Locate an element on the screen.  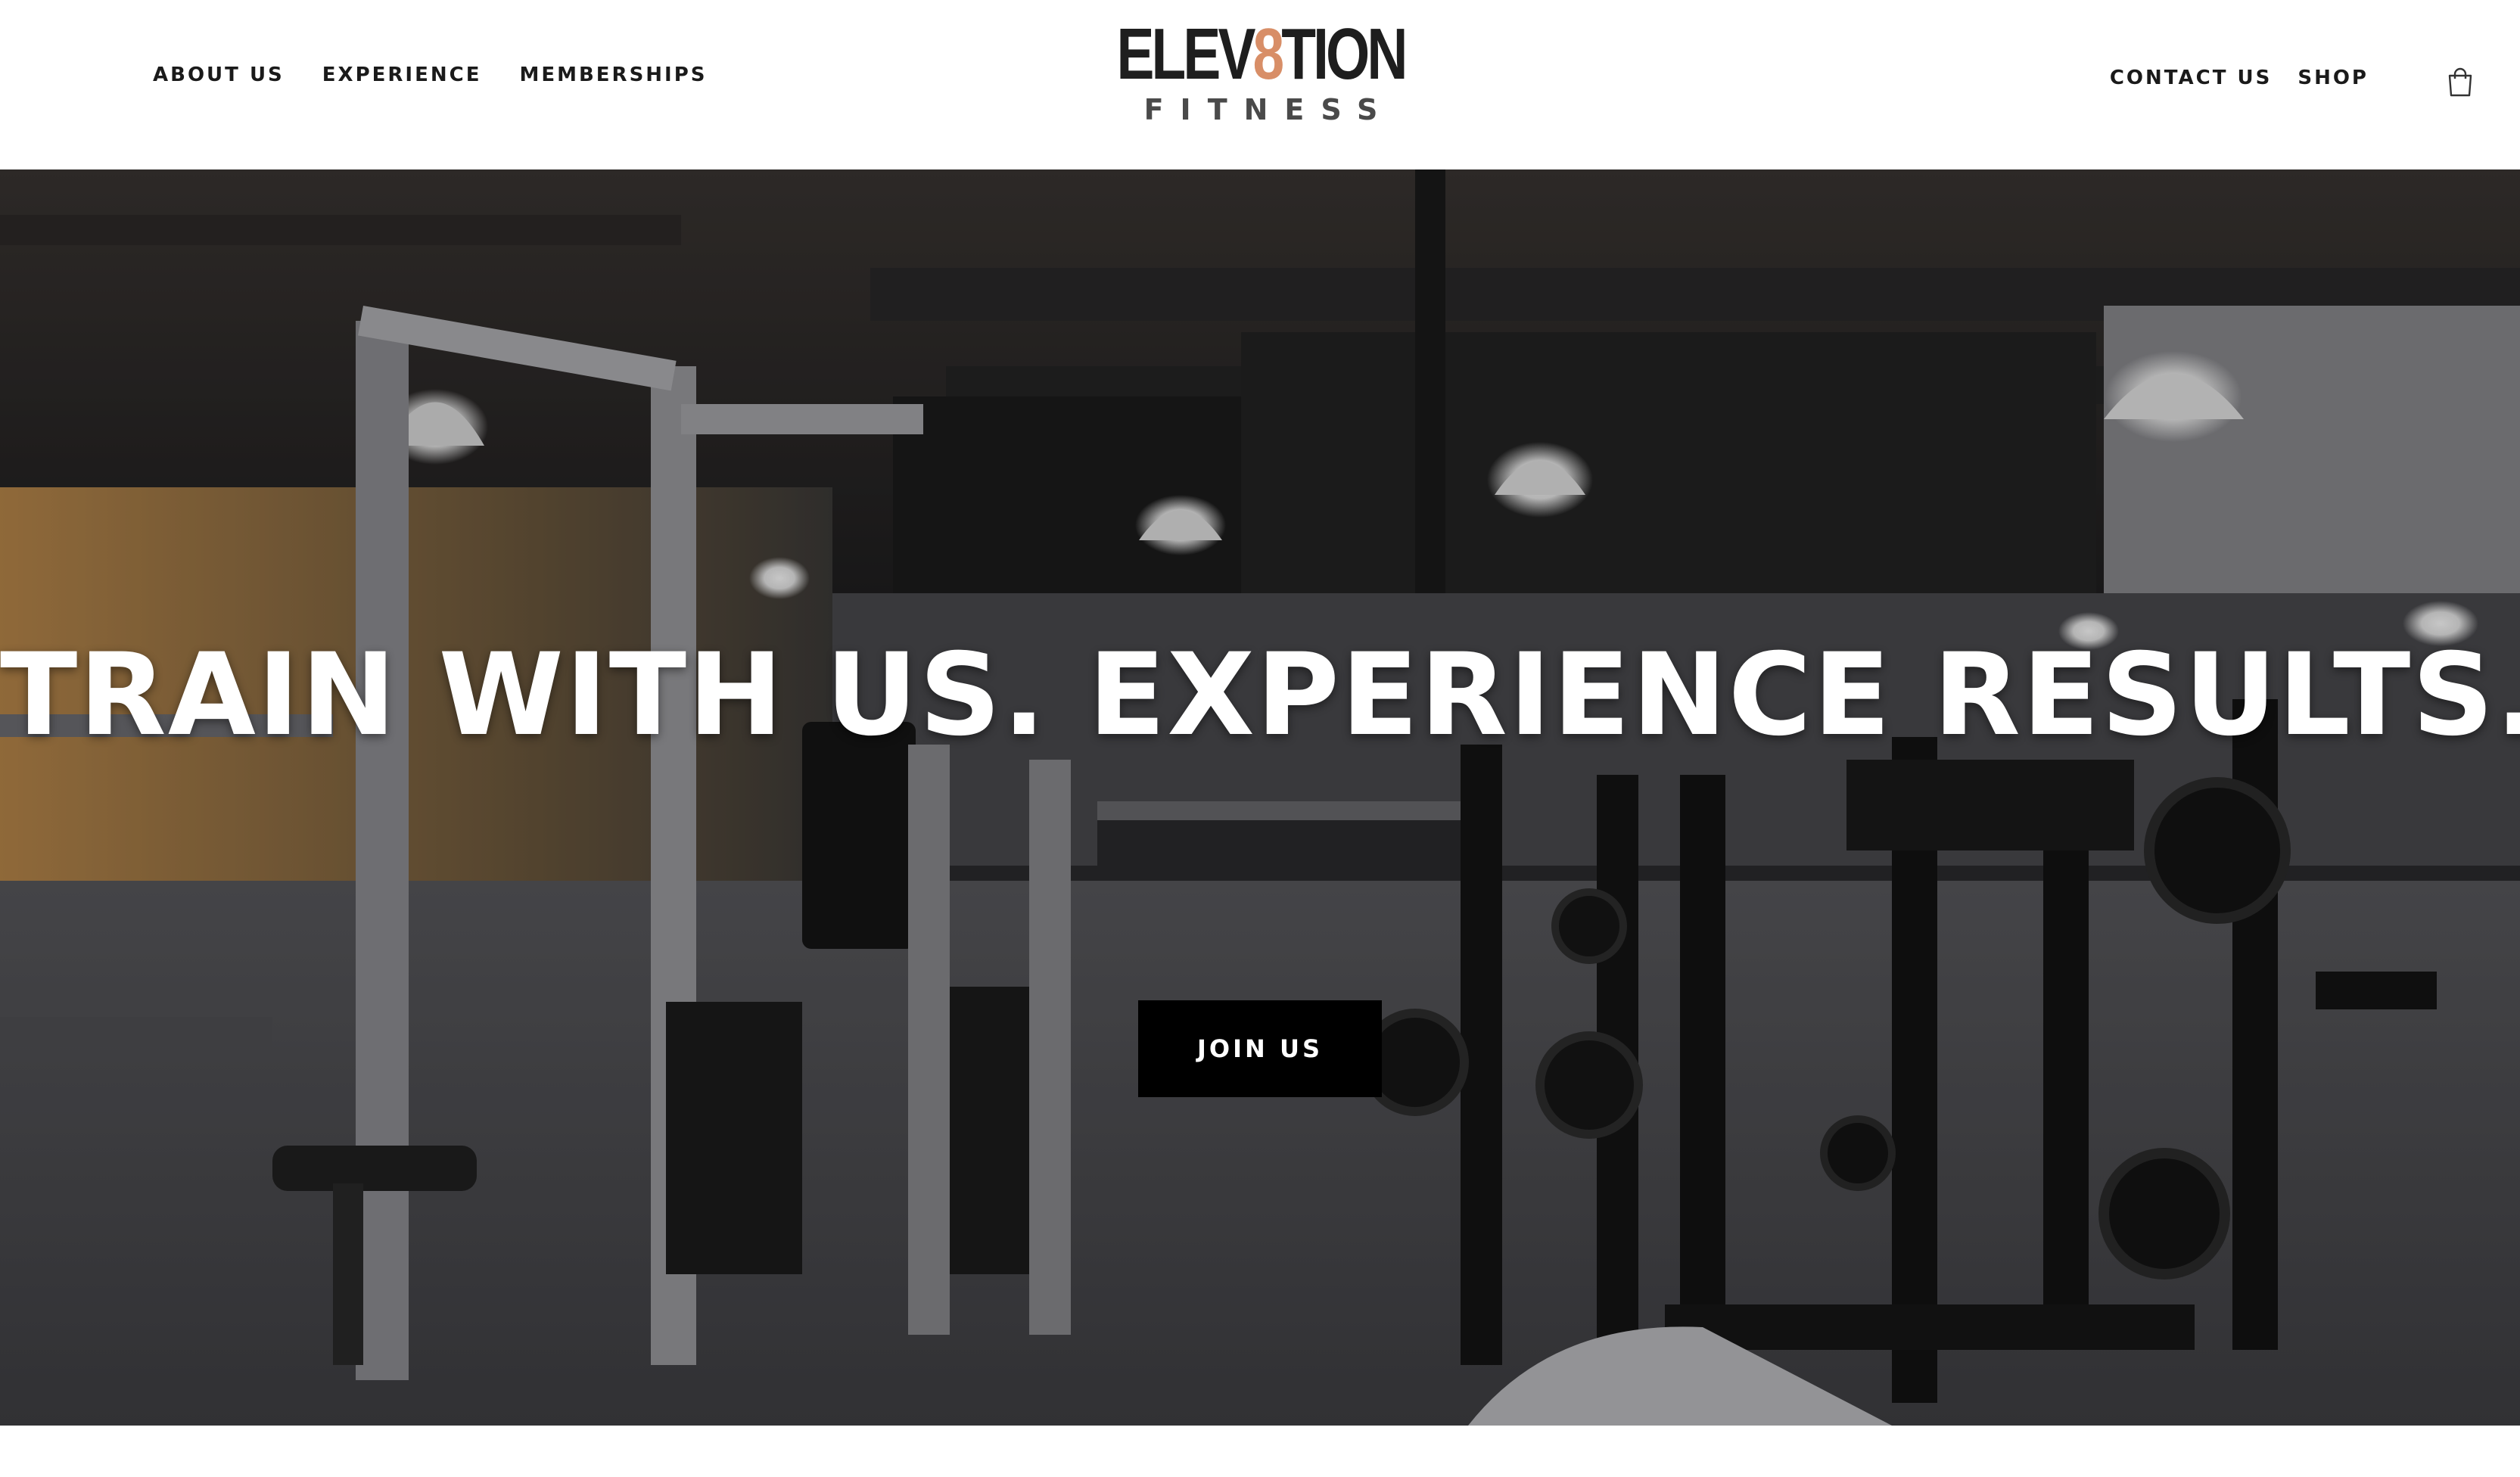
site-logo: ELEV 8 TION FITNESS is located at coordinates (1262, 73).